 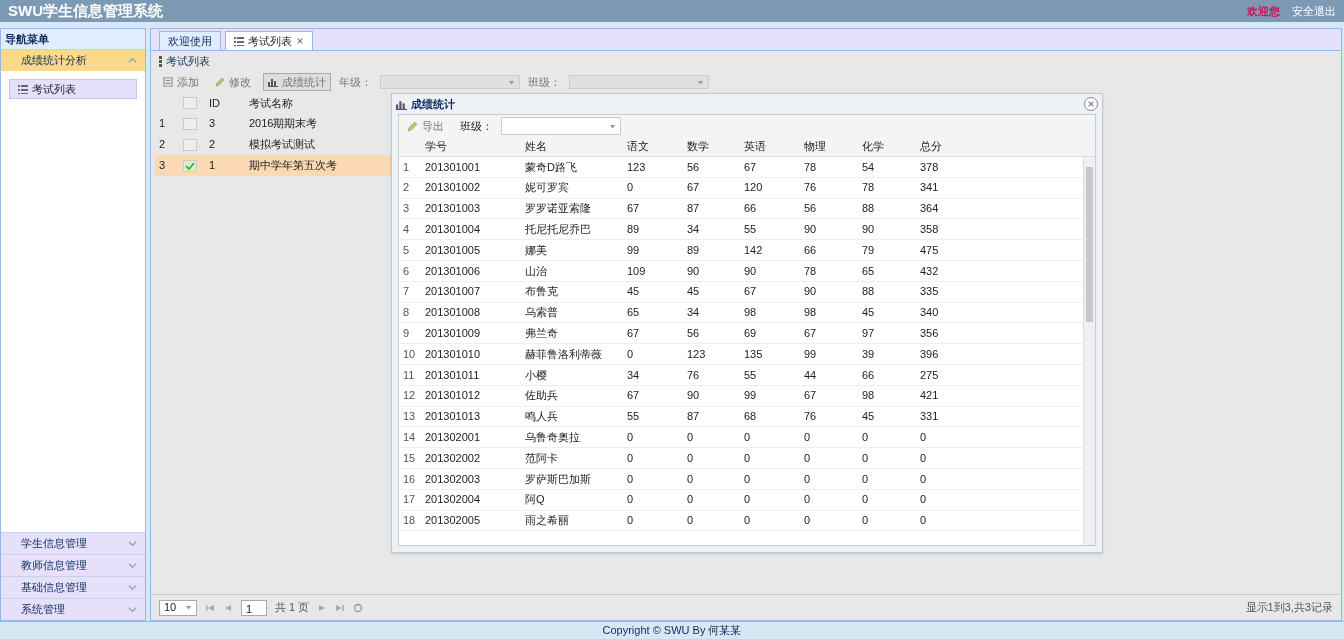 I want to click on column-header: 总分, so click(x=931, y=147).